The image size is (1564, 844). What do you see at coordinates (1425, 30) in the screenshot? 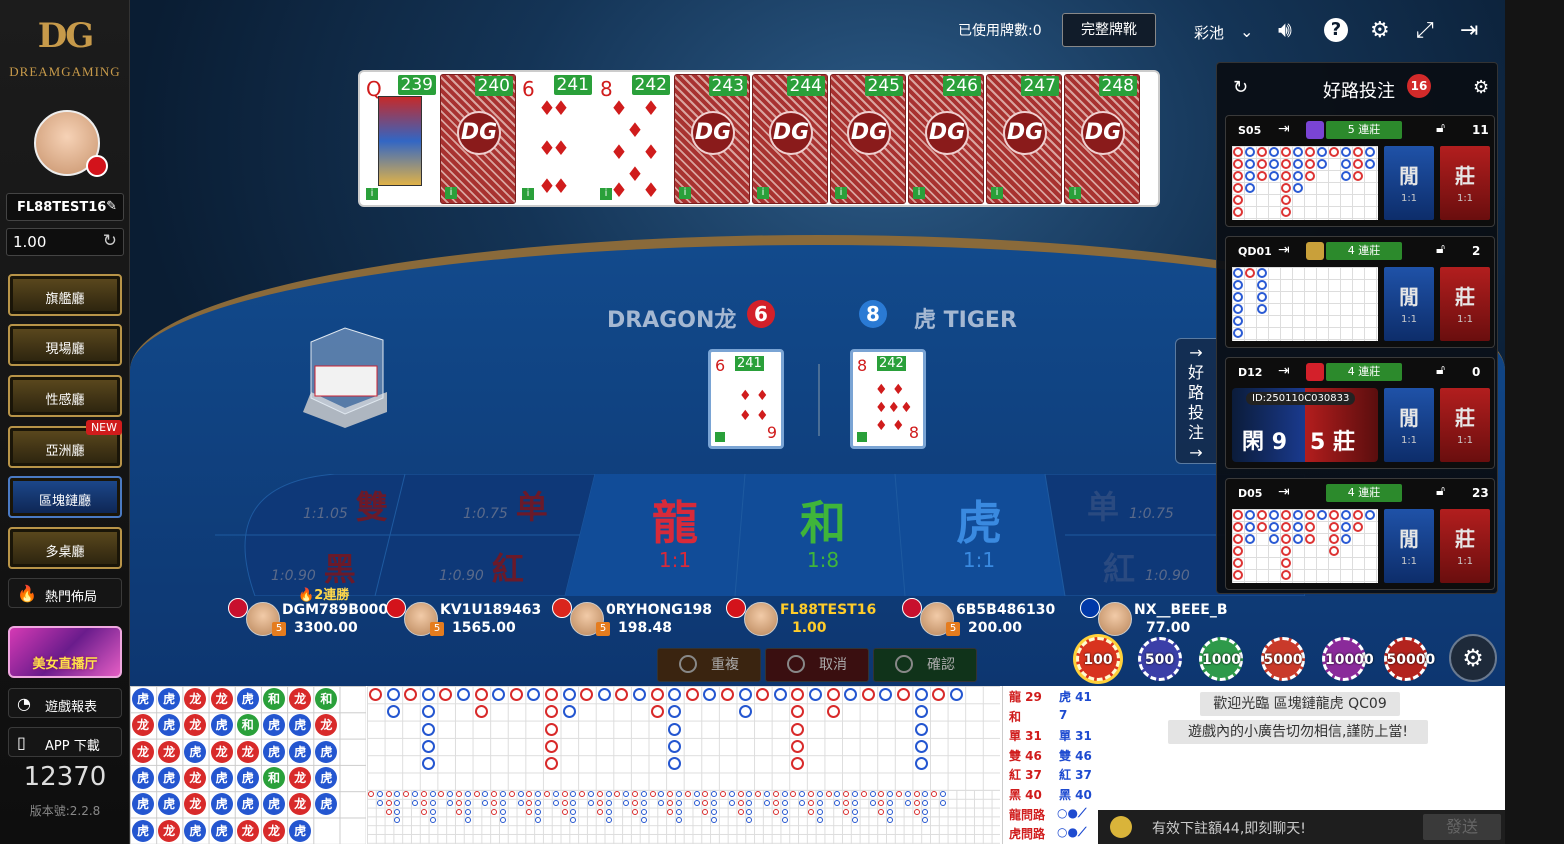
I see `fullscreen-icon: ⤢` at bounding box center [1425, 30].